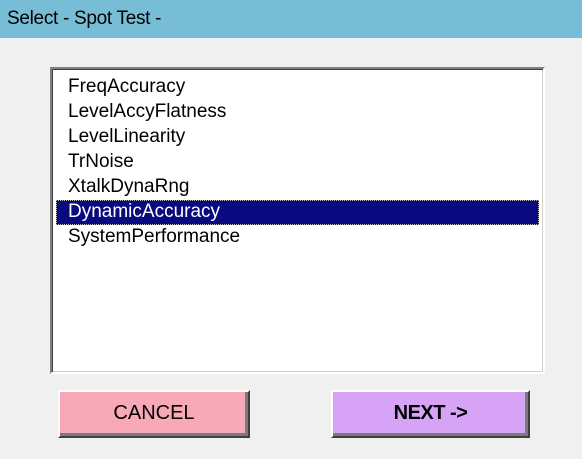 The height and width of the screenshot is (459, 582). Describe the element at coordinates (297, 137) in the screenshot. I see `list-item-level-linearity: LevelLinearity` at that location.